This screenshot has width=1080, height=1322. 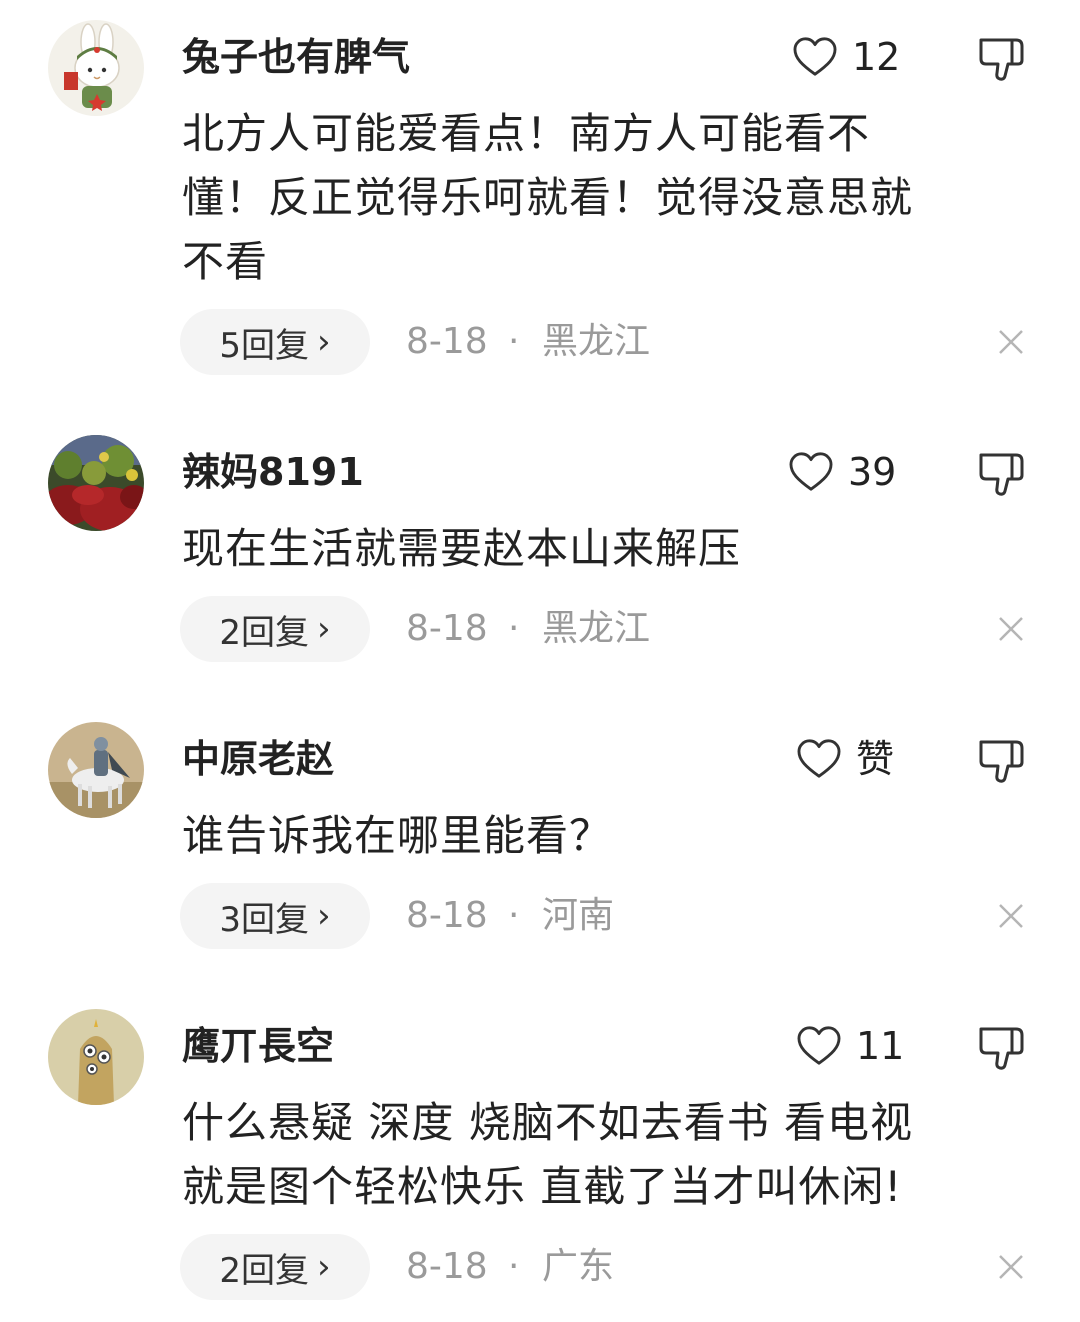 What do you see at coordinates (845, 759) in the screenshot?
I see `like-button: 赞` at bounding box center [845, 759].